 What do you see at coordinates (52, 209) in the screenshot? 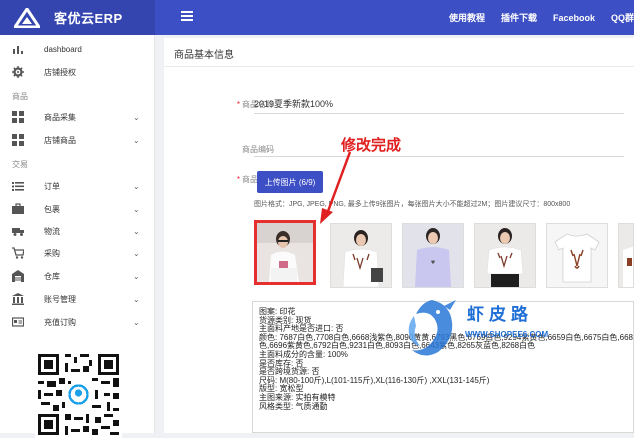
I see `sidebar-item-label: 包裹` at bounding box center [52, 209].